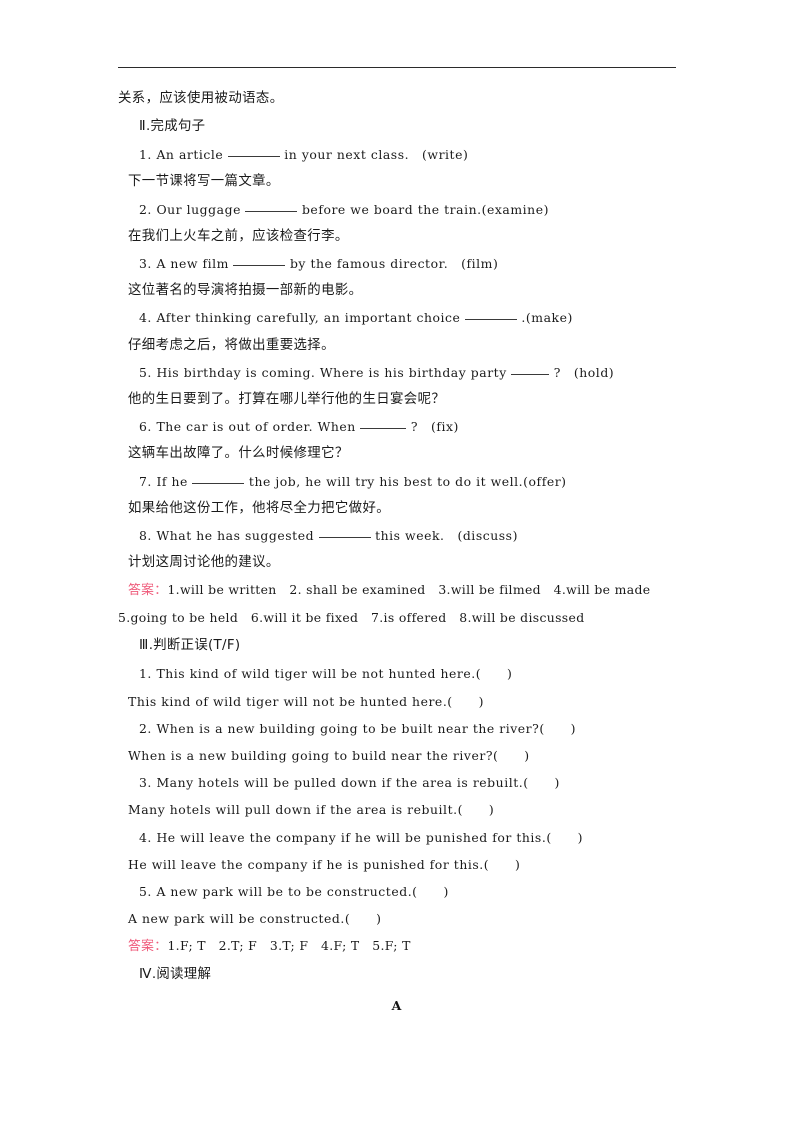 The image size is (793, 1122). What do you see at coordinates (204, 563) in the screenshot?
I see `item-translation: 计划这周讨论他的建议。` at bounding box center [204, 563].